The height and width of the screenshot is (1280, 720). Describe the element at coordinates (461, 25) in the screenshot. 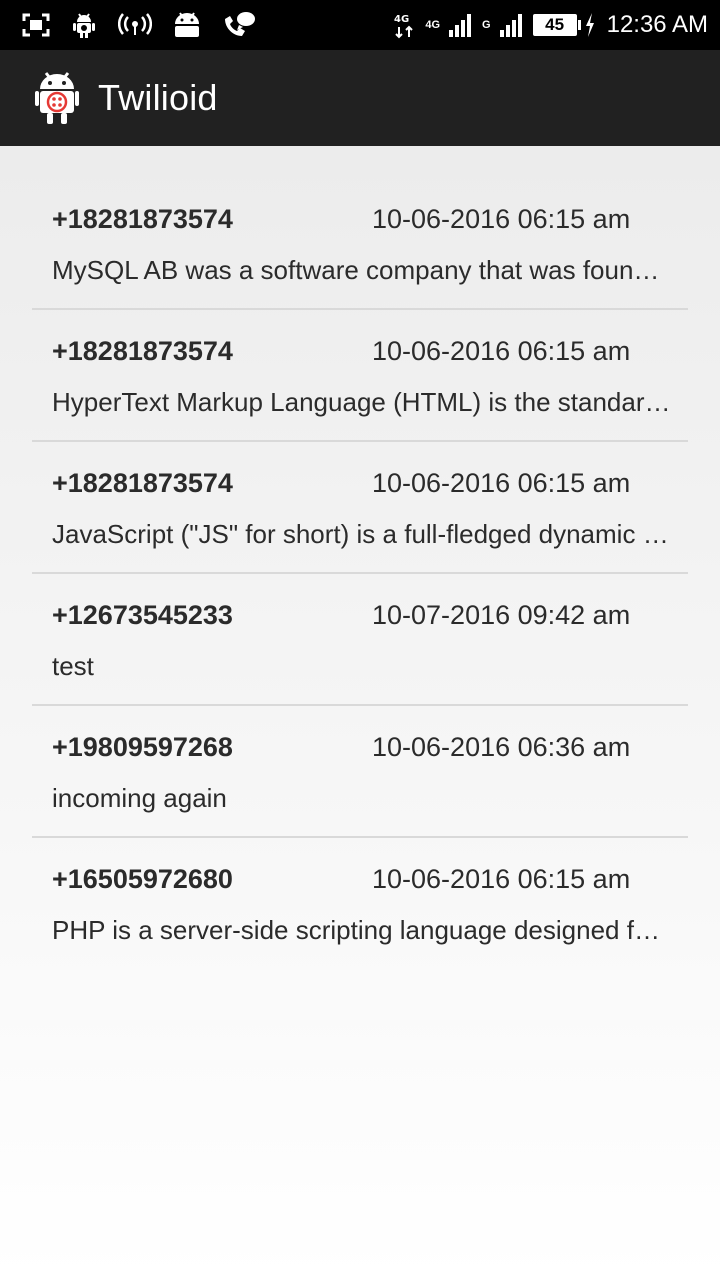

I see `signal-icon` at that location.